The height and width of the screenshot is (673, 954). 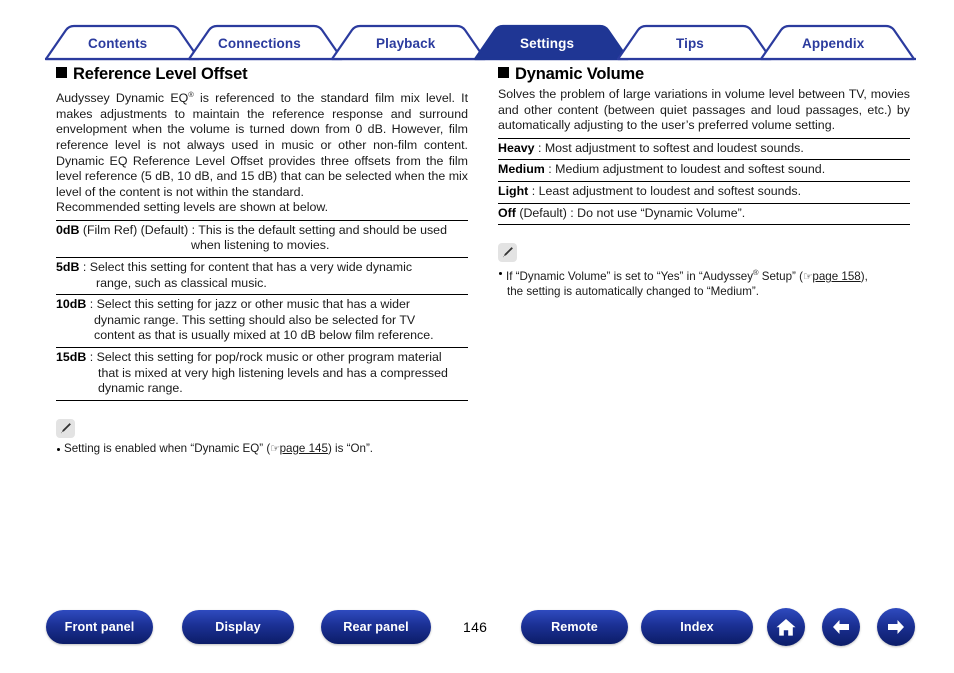 I want to click on arrow-right-icon, so click(x=896, y=627).